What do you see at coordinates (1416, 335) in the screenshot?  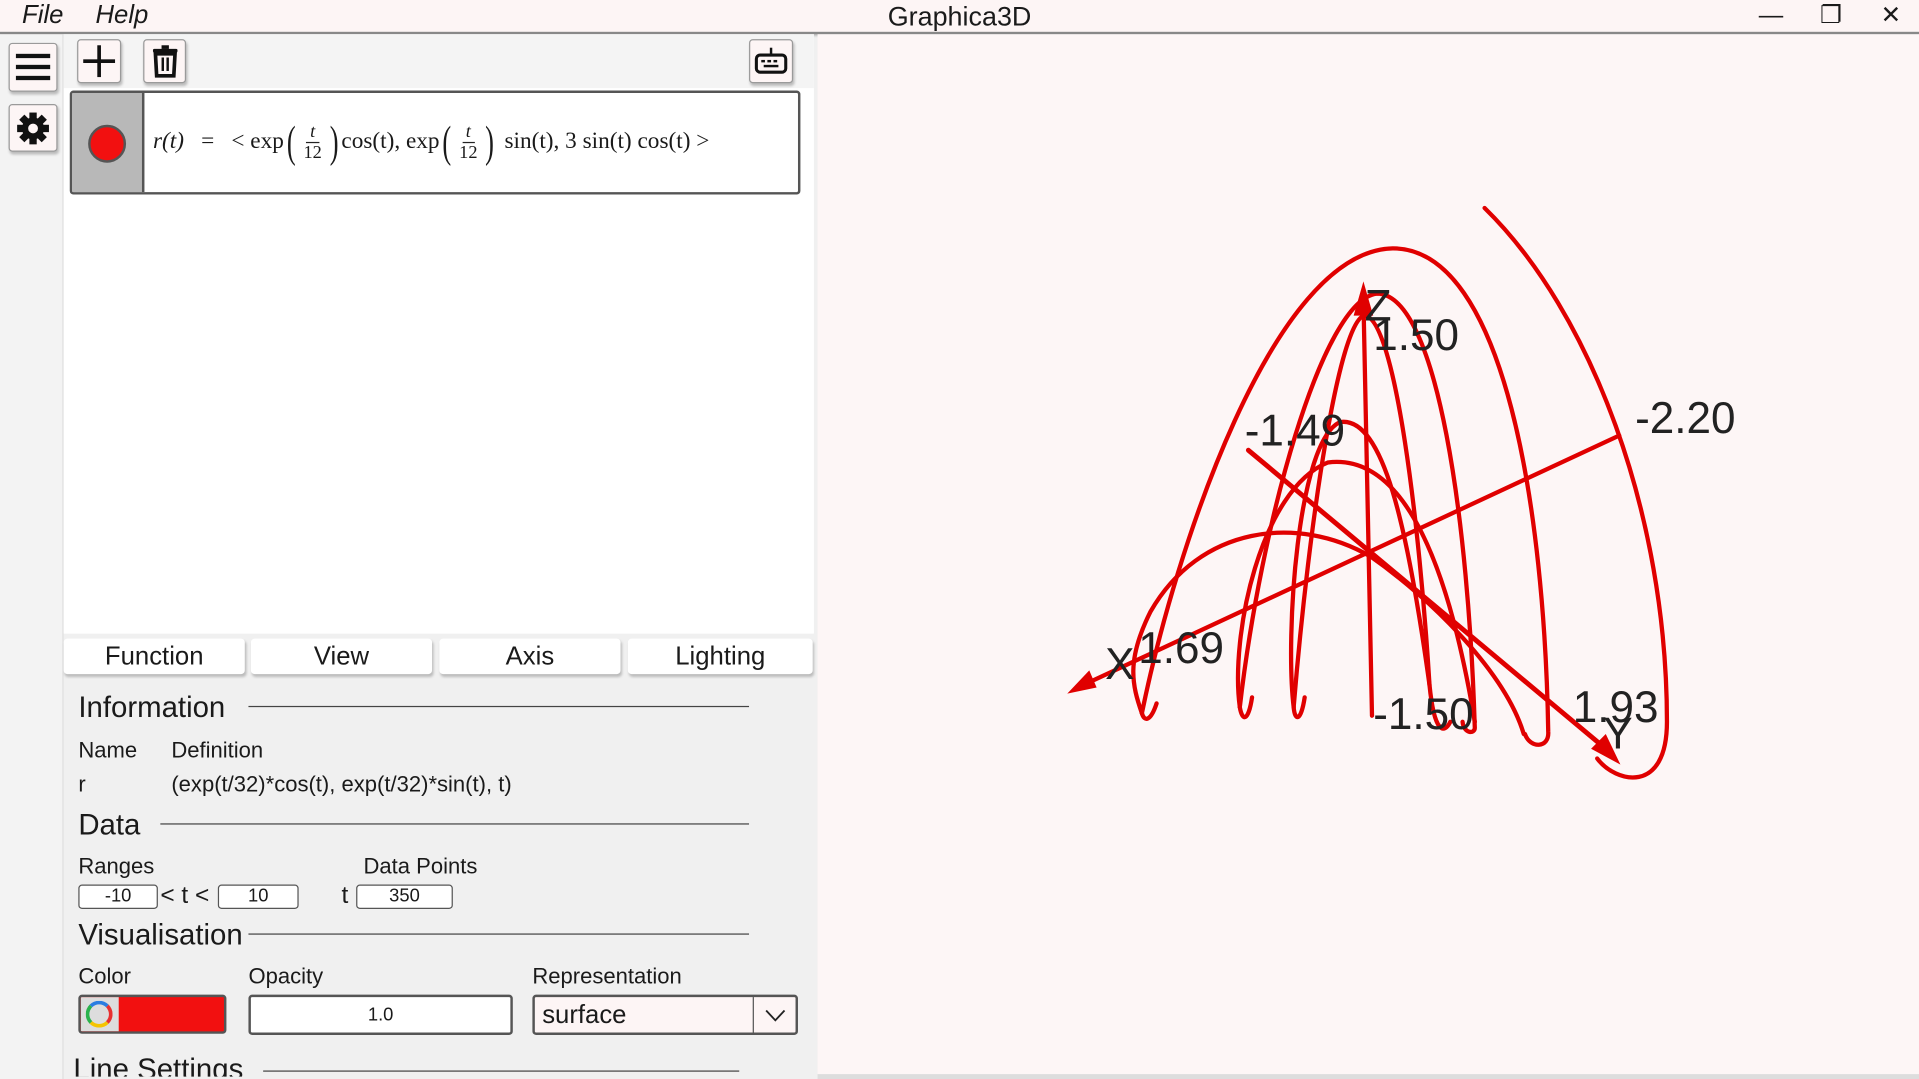 I see `z-max-label: 1.50` at bounding box center [1416, 335].